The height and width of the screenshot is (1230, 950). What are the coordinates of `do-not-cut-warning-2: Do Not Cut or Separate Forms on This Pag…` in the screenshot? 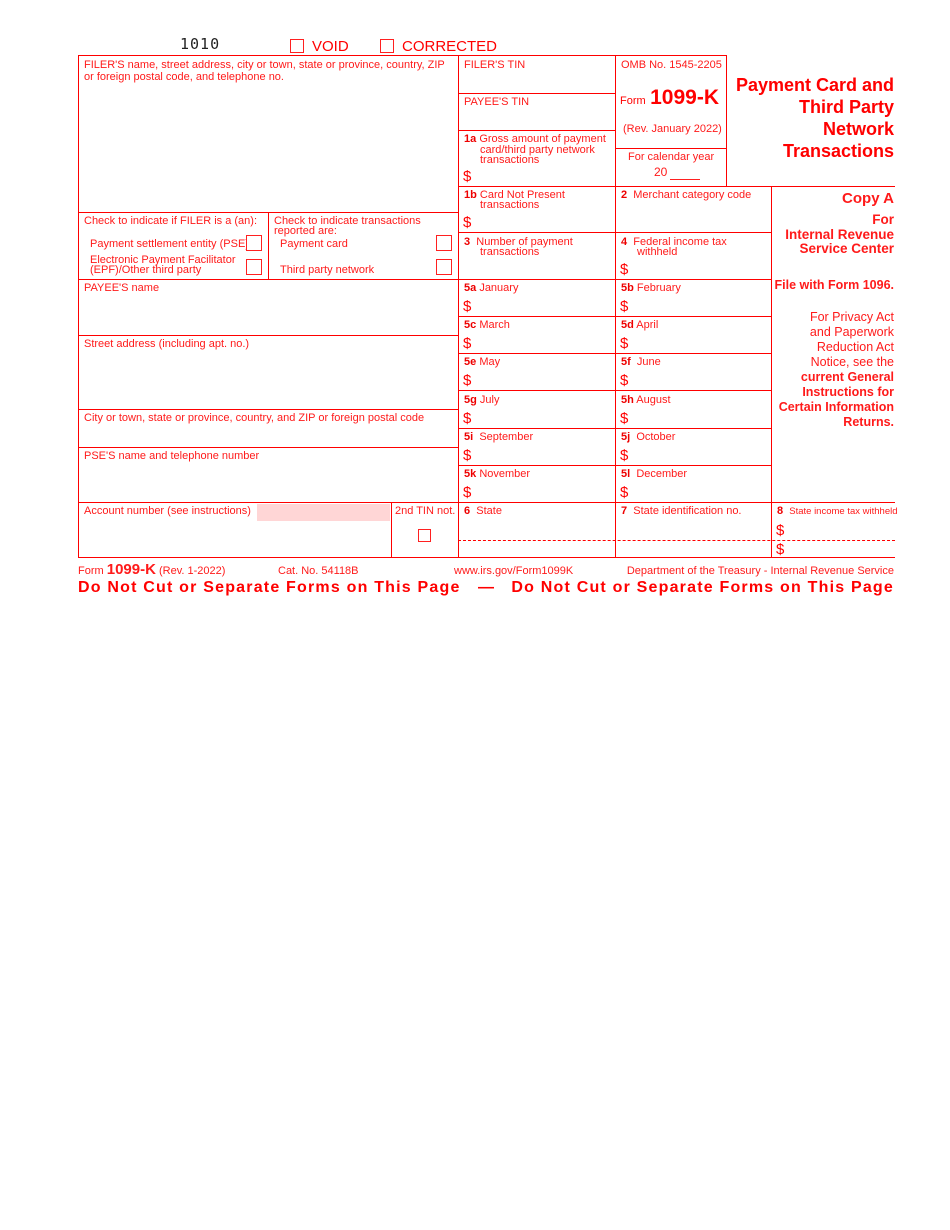 It's located at (702, 587).